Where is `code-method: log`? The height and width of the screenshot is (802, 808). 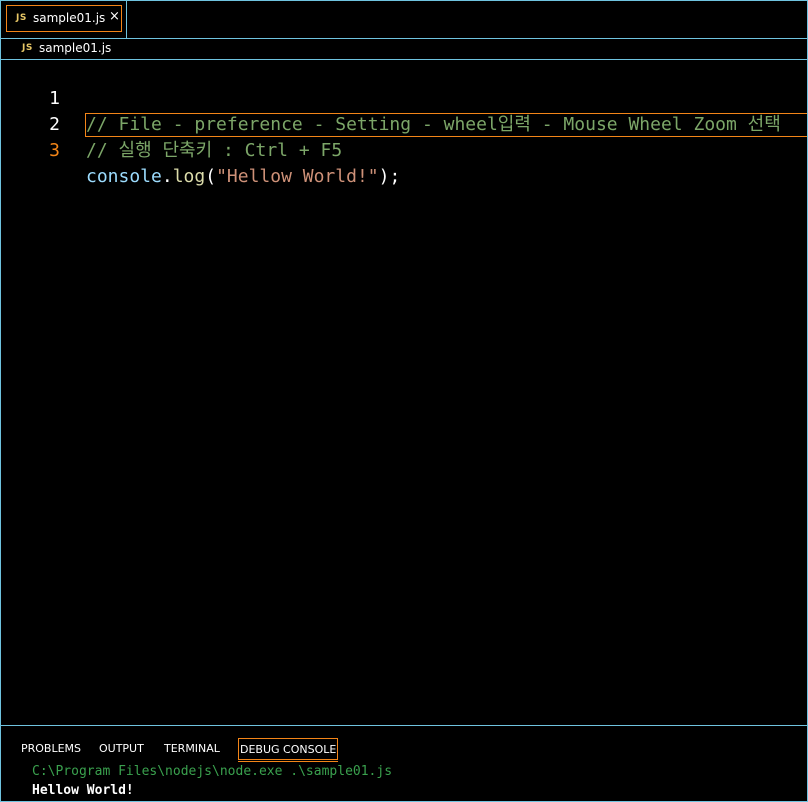 code-method: log is located at coordinates (189, 176).